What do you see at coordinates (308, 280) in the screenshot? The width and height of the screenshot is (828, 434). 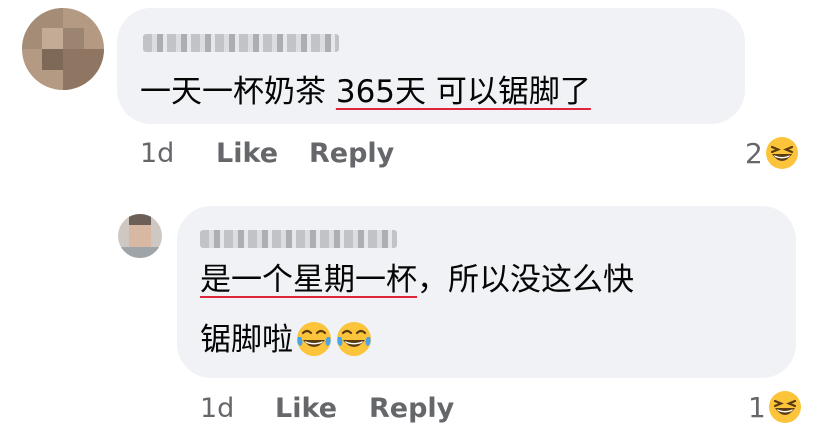 I see `reply-text-underlined: 是一个星期一杯` at bounding box center [308, 280].